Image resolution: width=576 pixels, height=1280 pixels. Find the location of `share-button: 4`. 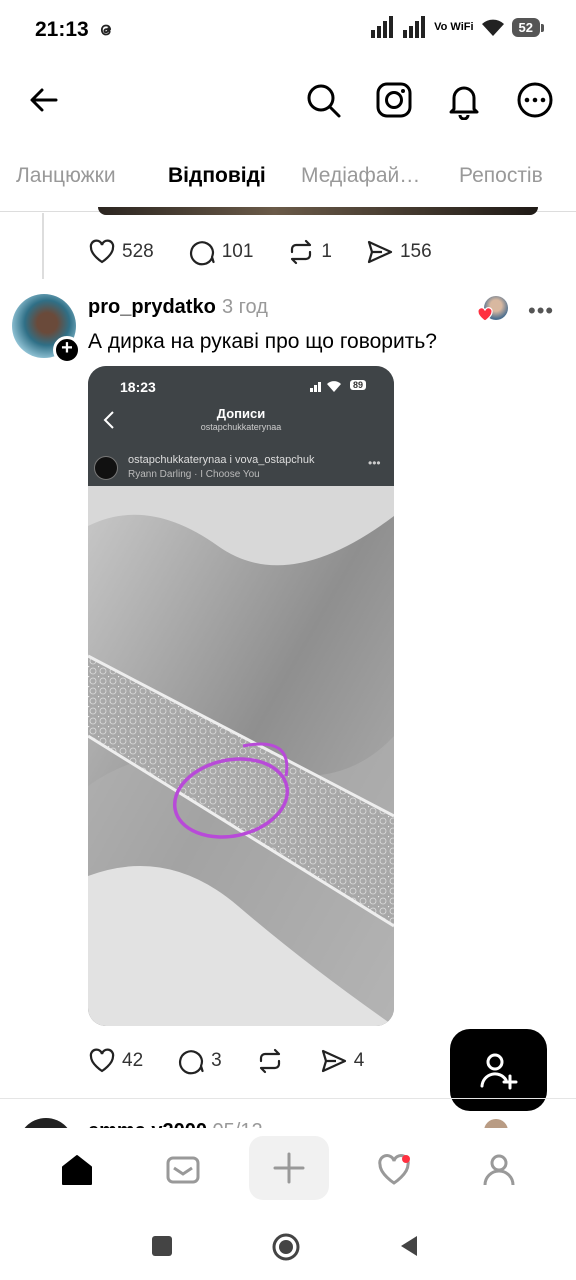

share-button: 4 is located at coordinates (342, 1061).